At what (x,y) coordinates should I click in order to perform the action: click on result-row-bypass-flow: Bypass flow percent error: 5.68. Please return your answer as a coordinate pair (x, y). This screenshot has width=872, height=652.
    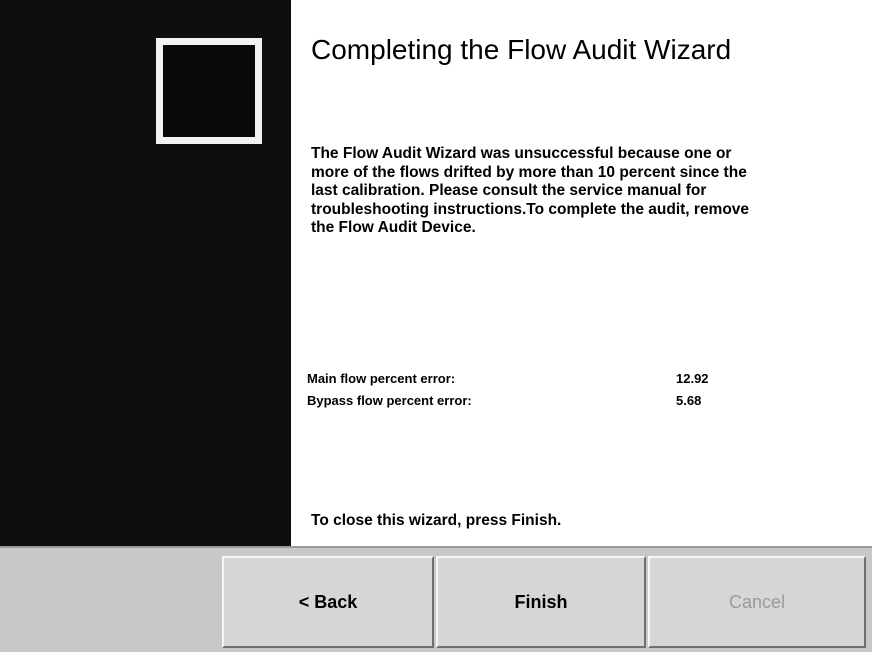
    Looking at the image, I should click on (537, 401).